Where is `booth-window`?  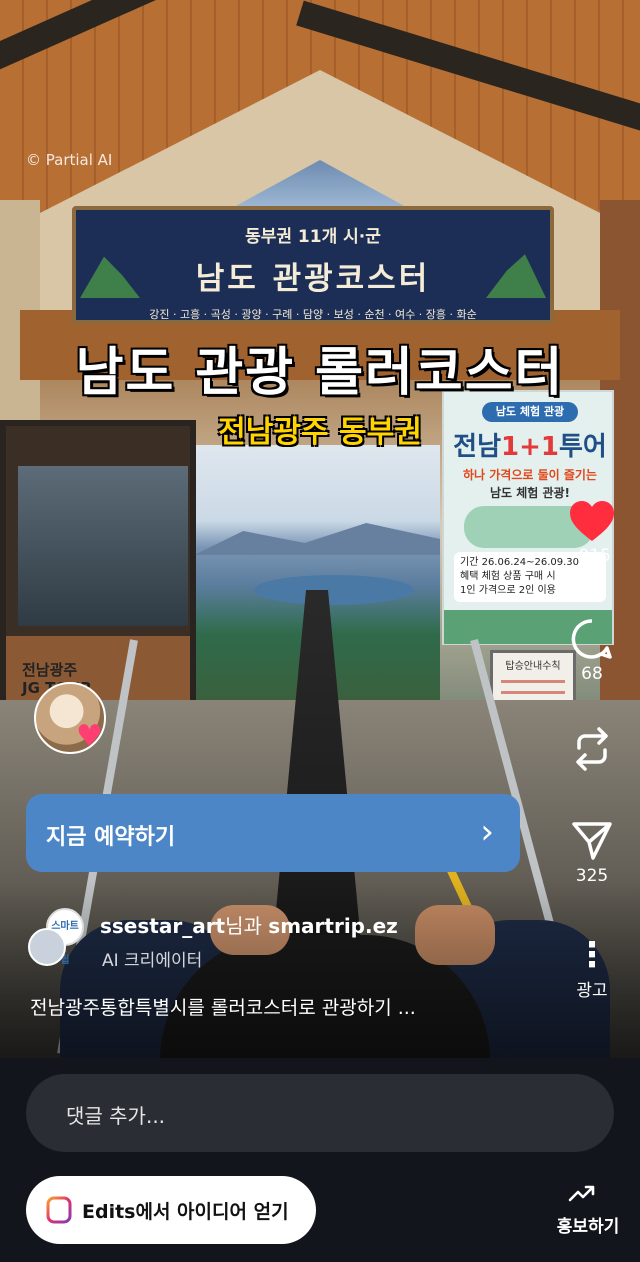
booth-window is located at coordinates (103, 546).